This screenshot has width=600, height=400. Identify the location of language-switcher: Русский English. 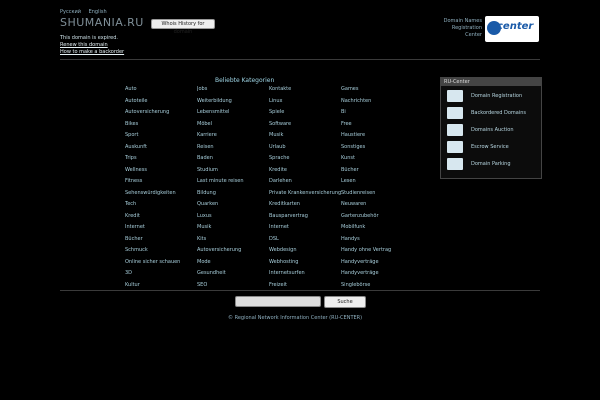
(86, 12).